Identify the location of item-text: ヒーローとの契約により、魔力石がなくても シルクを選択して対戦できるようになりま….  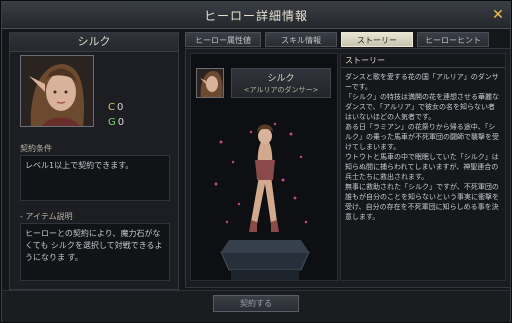
(95, 252).